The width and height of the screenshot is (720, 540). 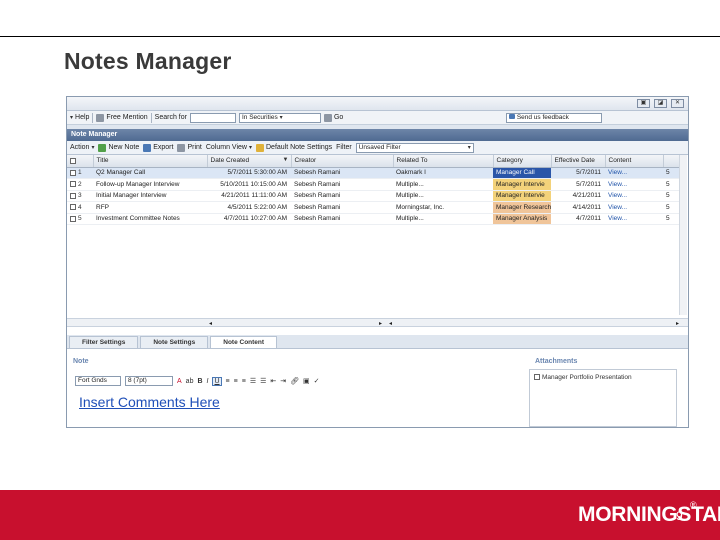 What do you see at coordinates (249, 207) in the screenshot?
I see `cell-date-created: 4/5/2011 5:22:00 AM` at bounding box center [249, 207].